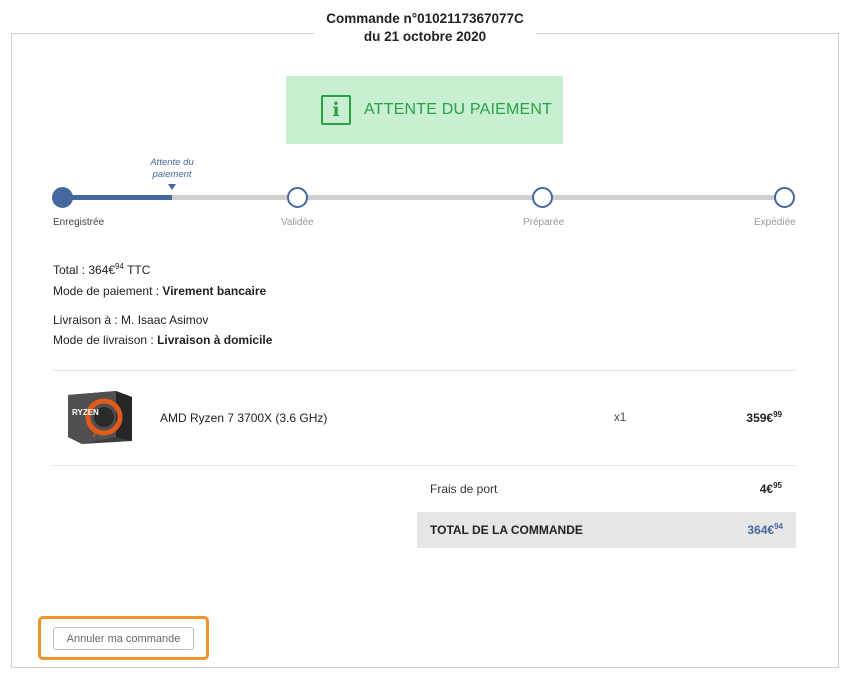  Describe the element at coordinates (297, 197) in the screenshot. I see `step-dot-validee` at that location.